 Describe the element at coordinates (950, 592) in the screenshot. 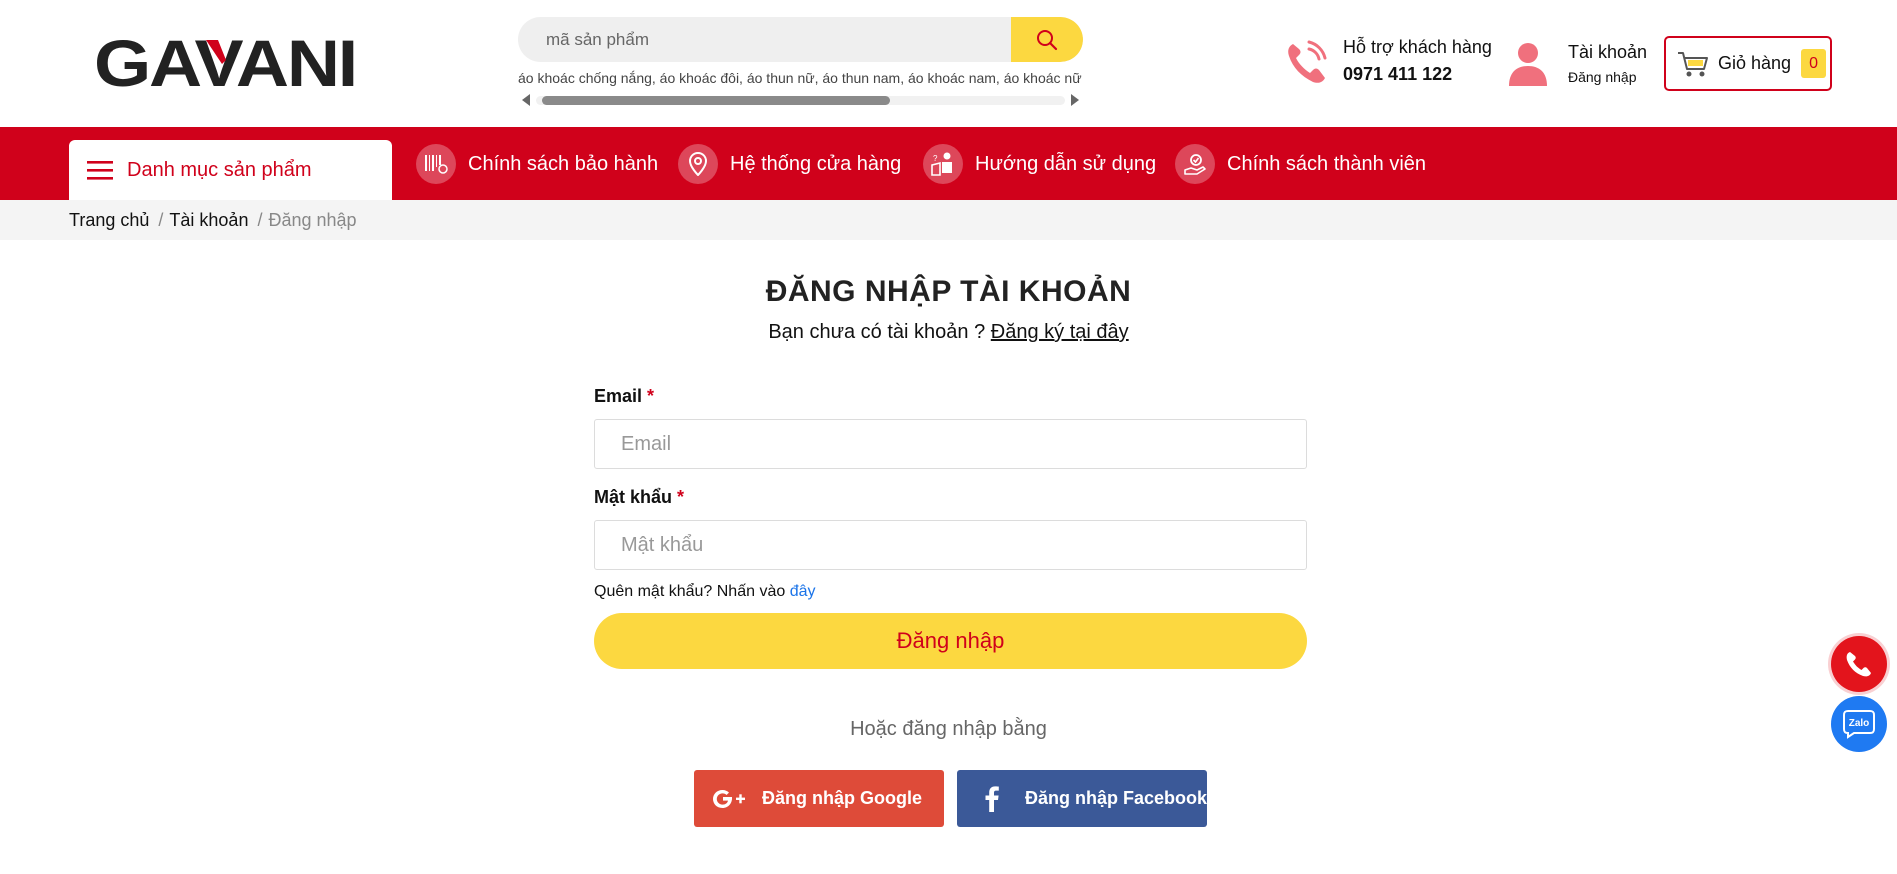

I see `forgot-password: Quên mật khẩu? Nhấn vào đây` at that location.